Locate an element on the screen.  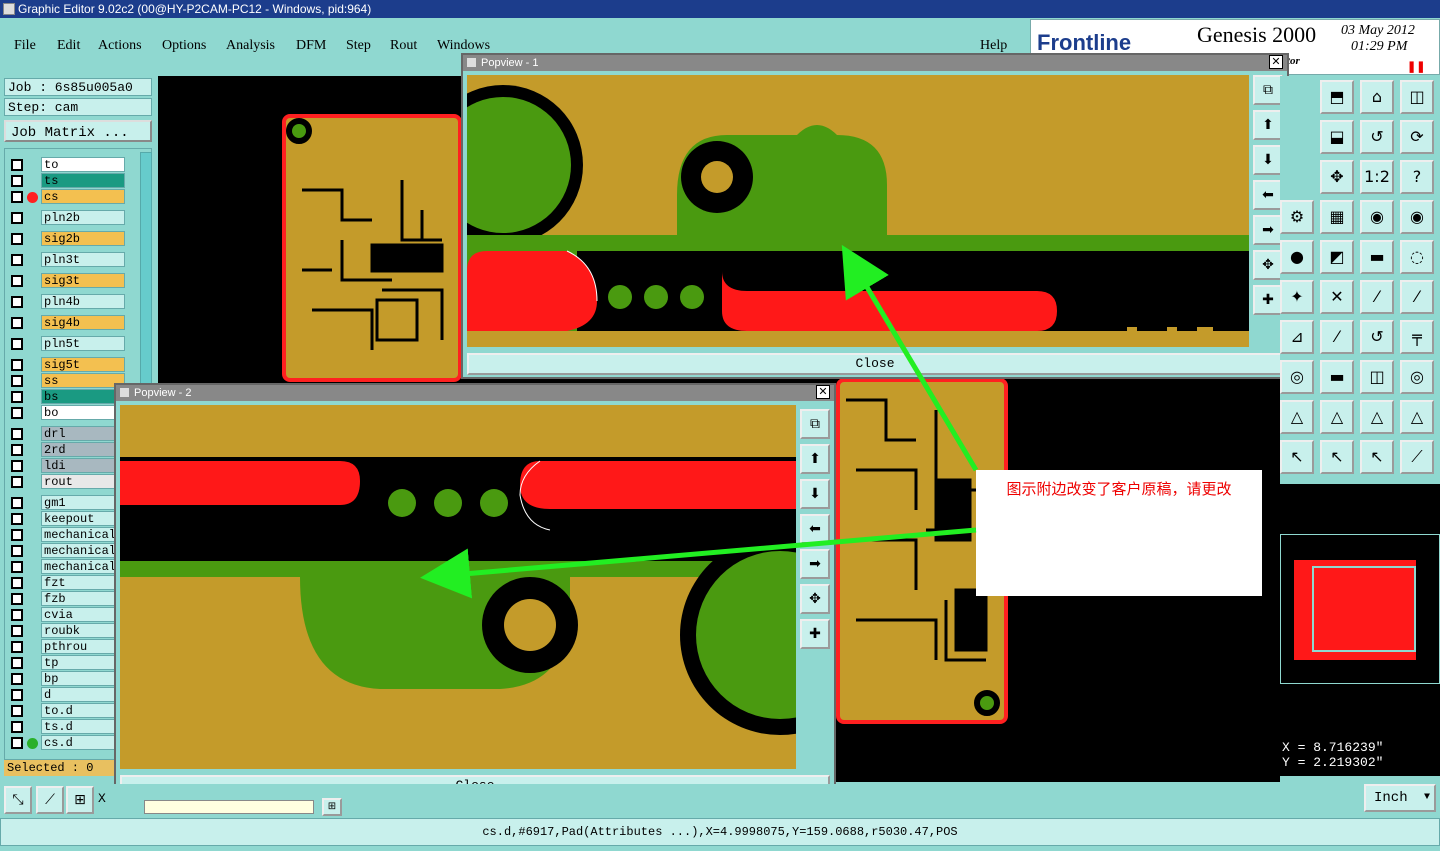
layer-row: ts is located at coordinates (75, 181).